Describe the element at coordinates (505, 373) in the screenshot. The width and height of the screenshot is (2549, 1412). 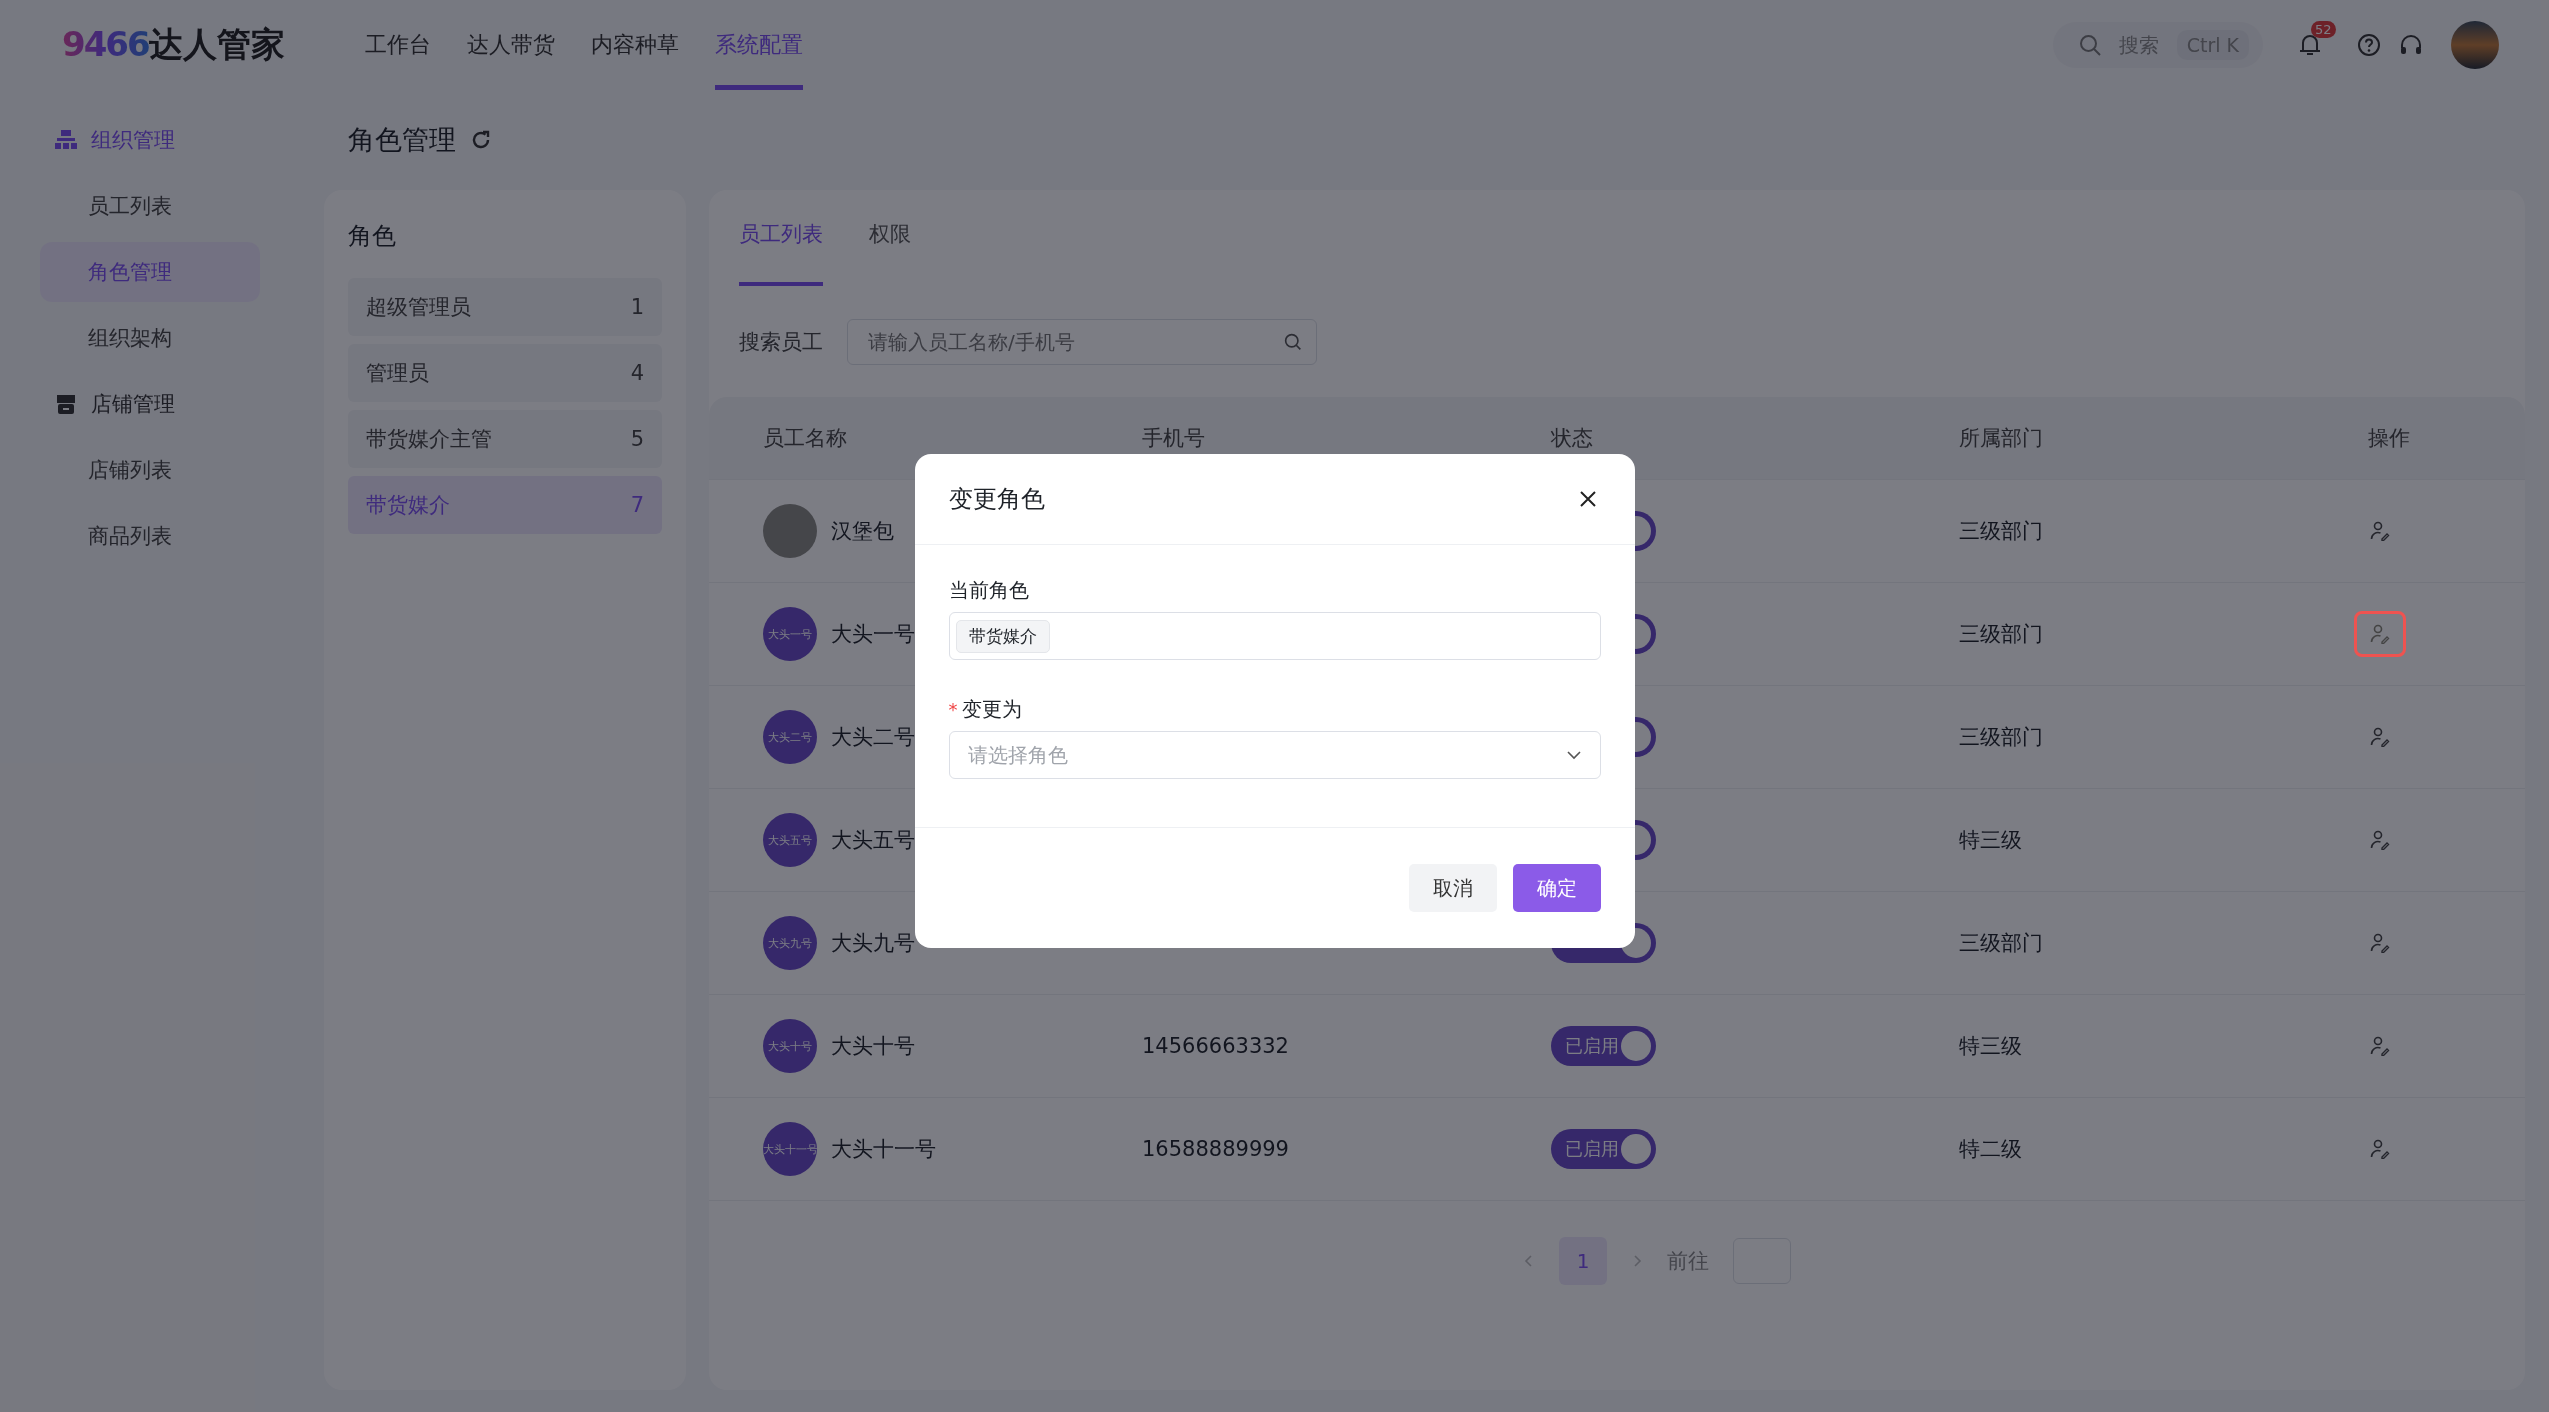
I see `role-item: 管理员 4` at that location.